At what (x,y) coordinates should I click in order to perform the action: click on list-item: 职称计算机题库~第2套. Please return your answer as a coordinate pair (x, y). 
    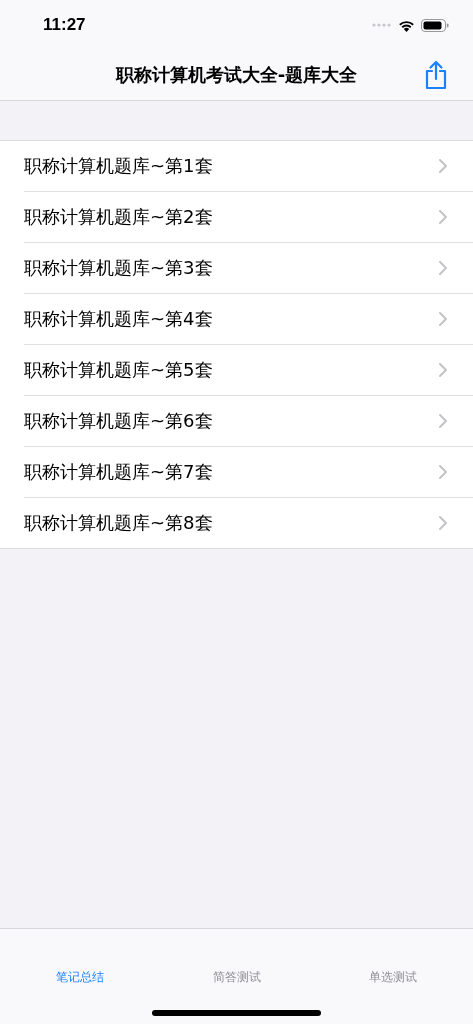
    Looking at the image, I should click on (118, 217).